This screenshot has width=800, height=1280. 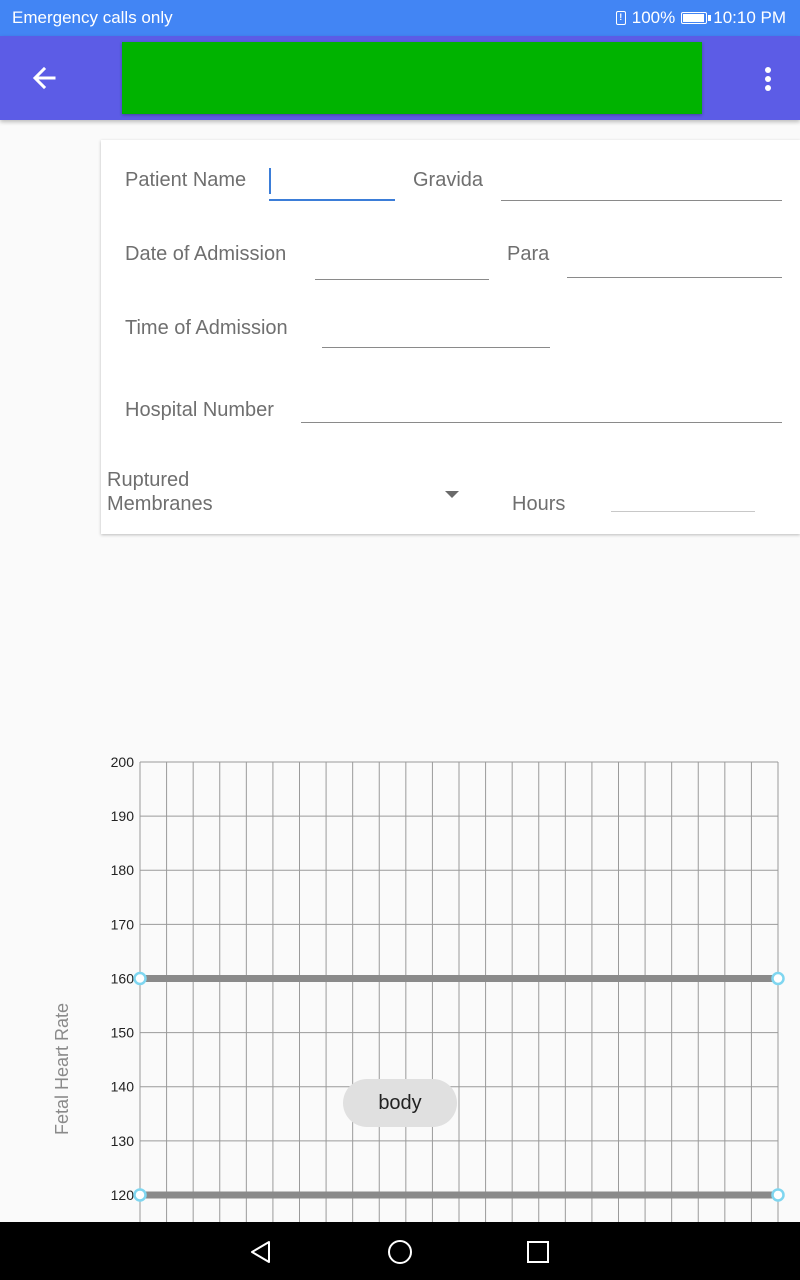 I want to click on y-axis-label: Fetal Heart Rate, so click(x=62, y=1069).